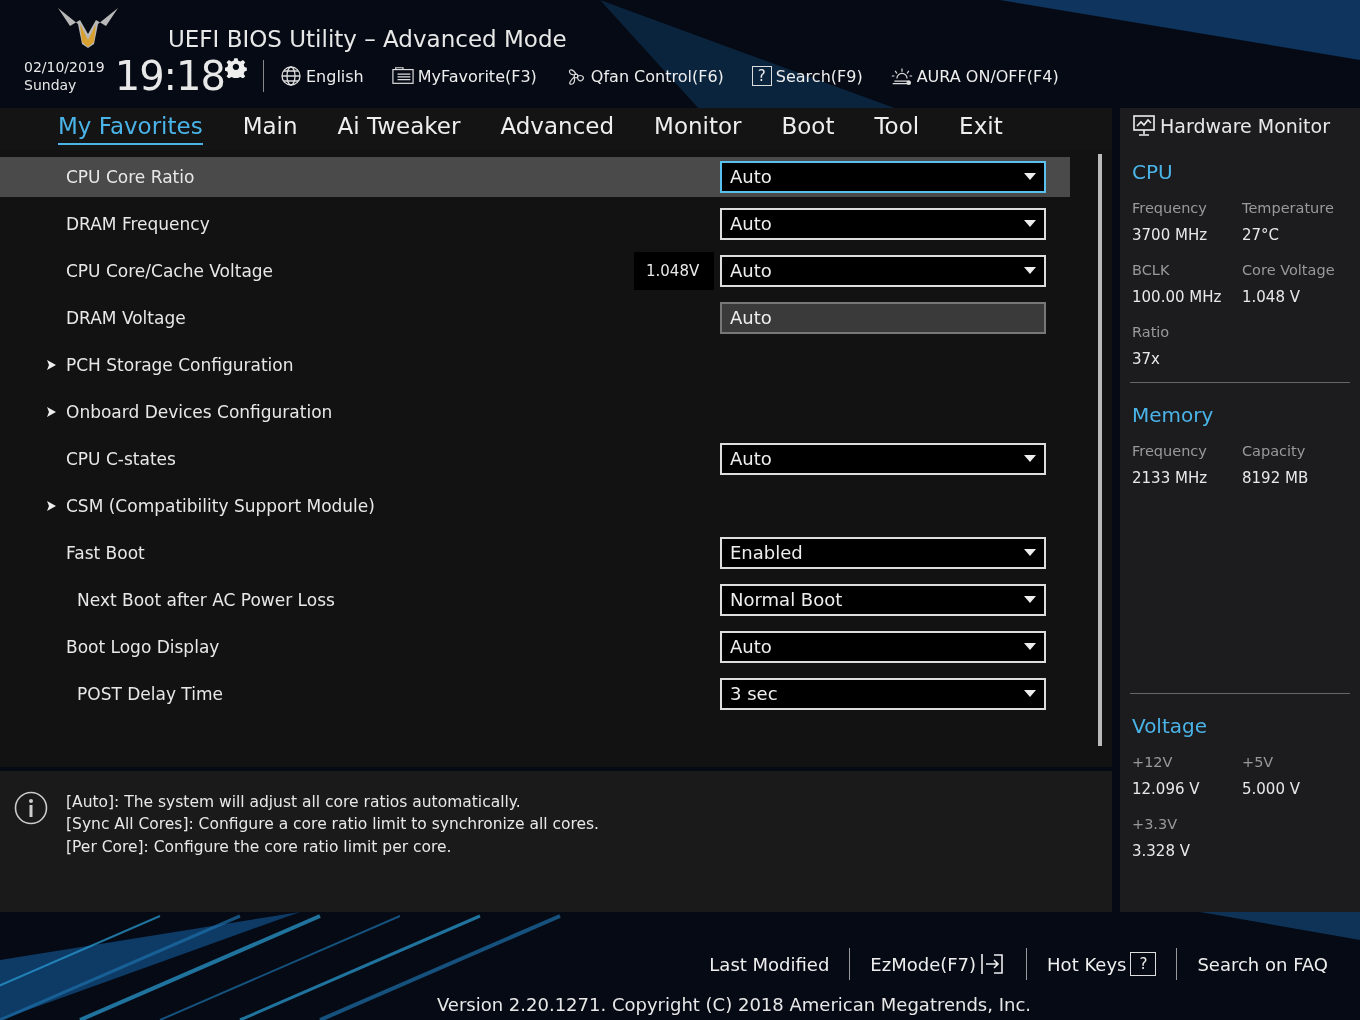  Describe the element at coordinates (974, 76) in the screenshot. I see `toolbar-button: AURA ON/OFF(F4)` at that location.